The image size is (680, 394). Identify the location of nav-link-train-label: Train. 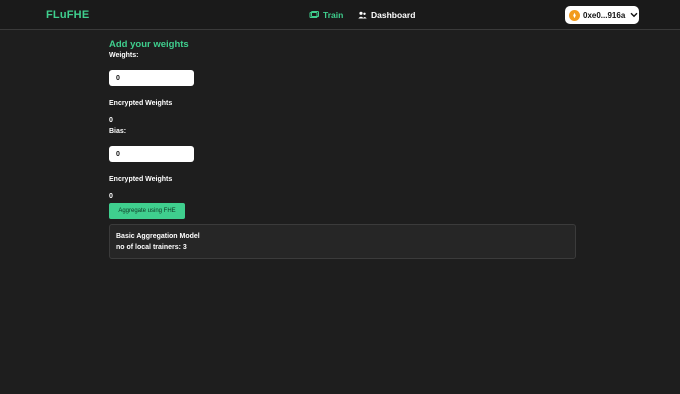
(333, 15).